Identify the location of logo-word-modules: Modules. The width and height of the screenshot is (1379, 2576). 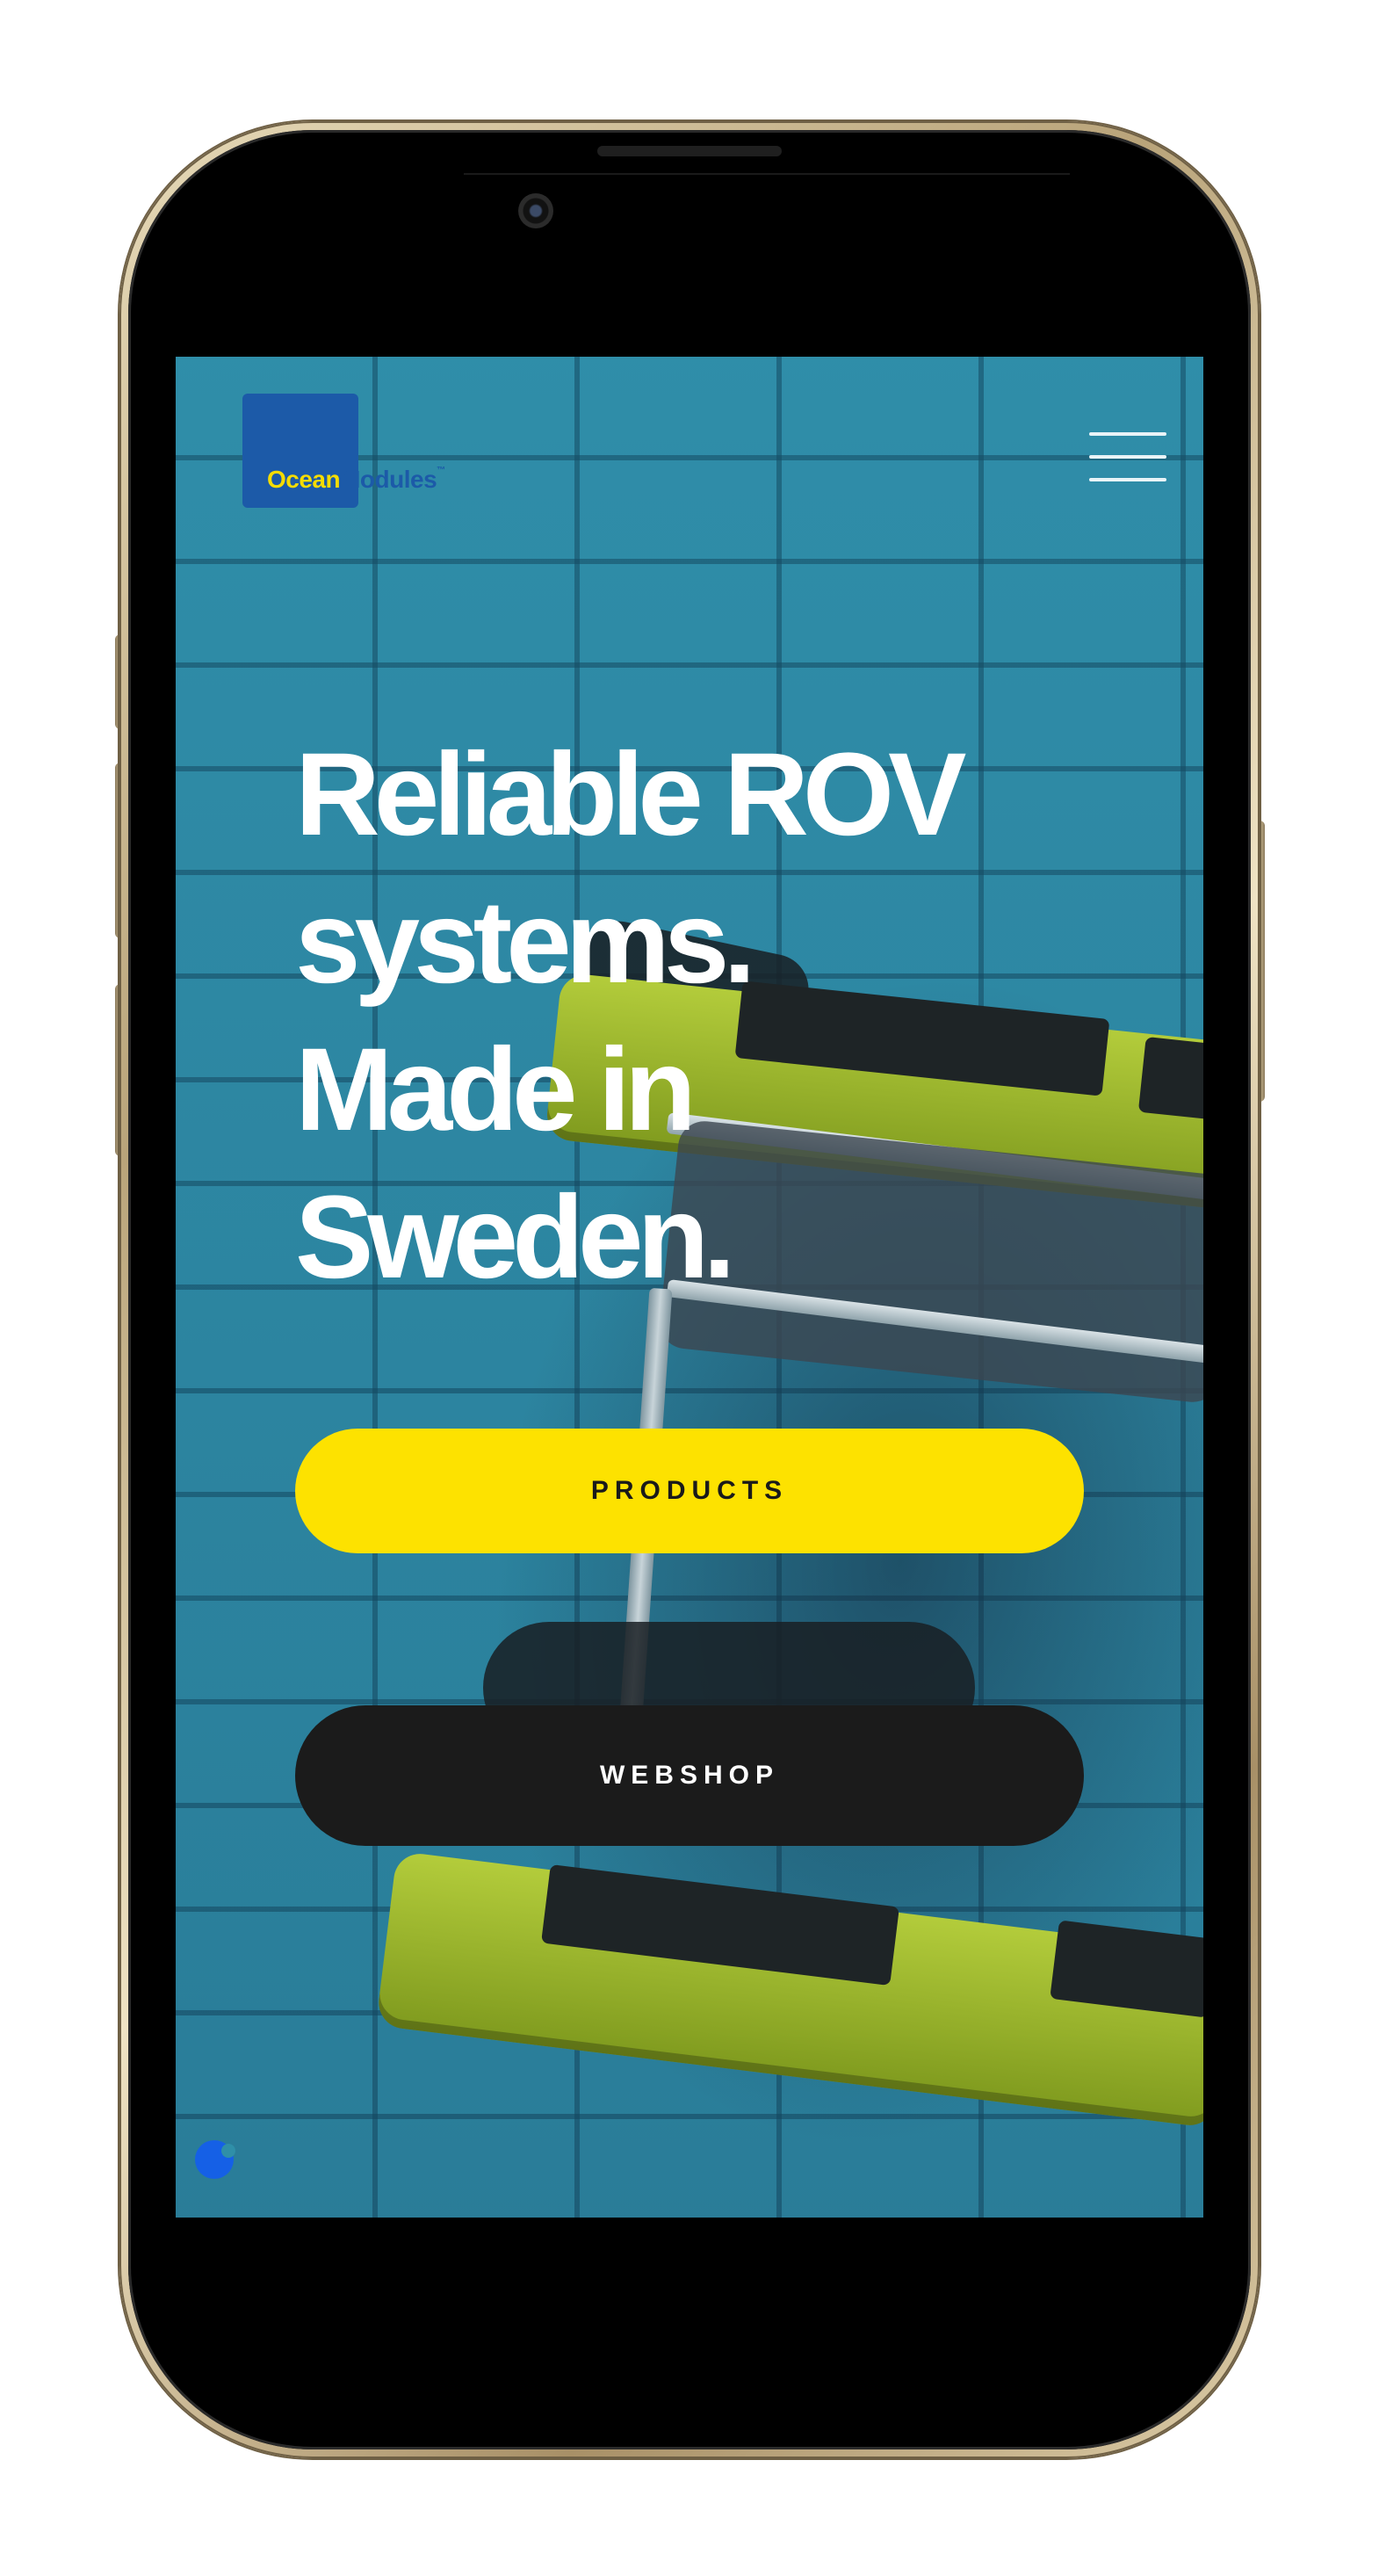
(388, 479).